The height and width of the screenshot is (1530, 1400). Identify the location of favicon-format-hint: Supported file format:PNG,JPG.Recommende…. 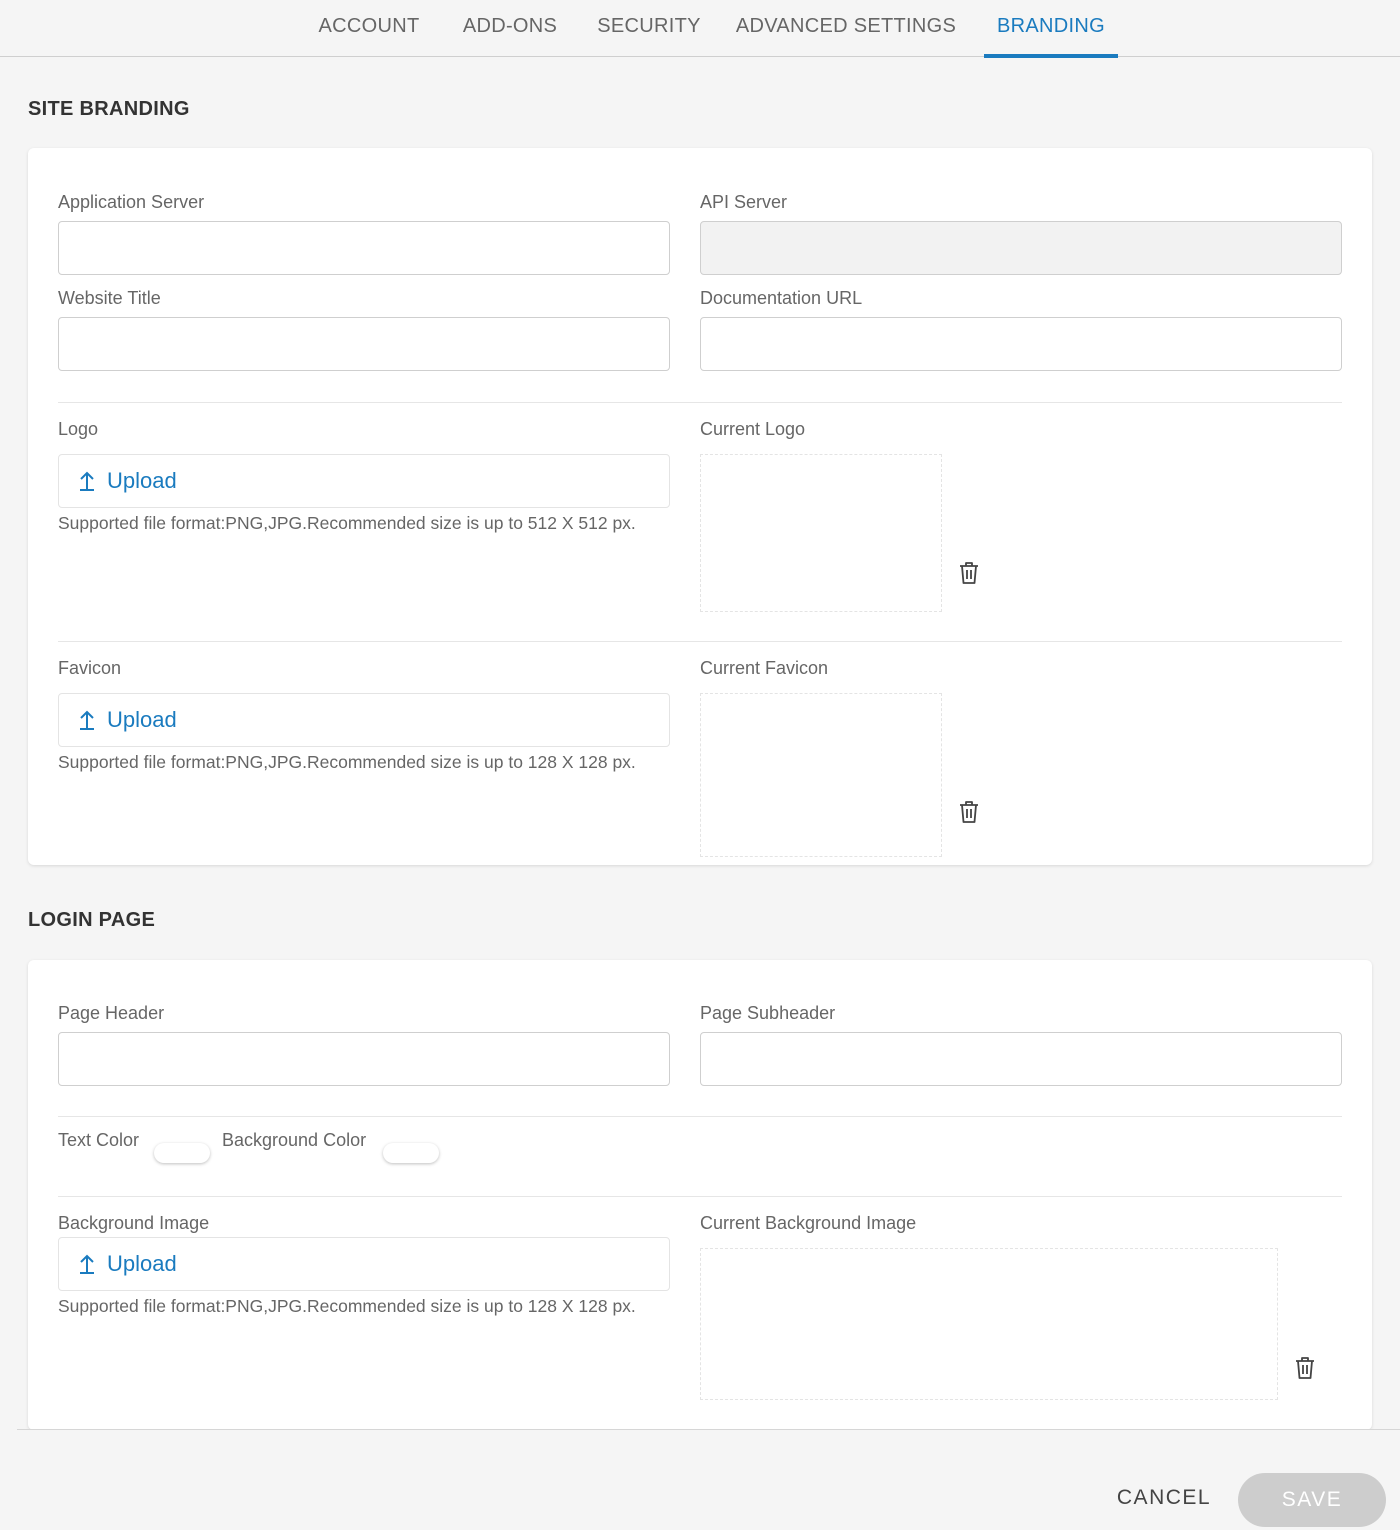
(347, 762).